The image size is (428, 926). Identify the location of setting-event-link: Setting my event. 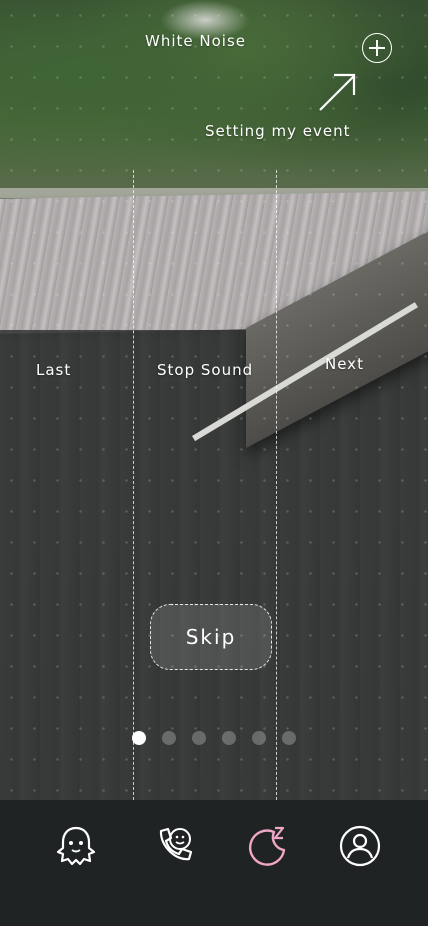
(277, 131).